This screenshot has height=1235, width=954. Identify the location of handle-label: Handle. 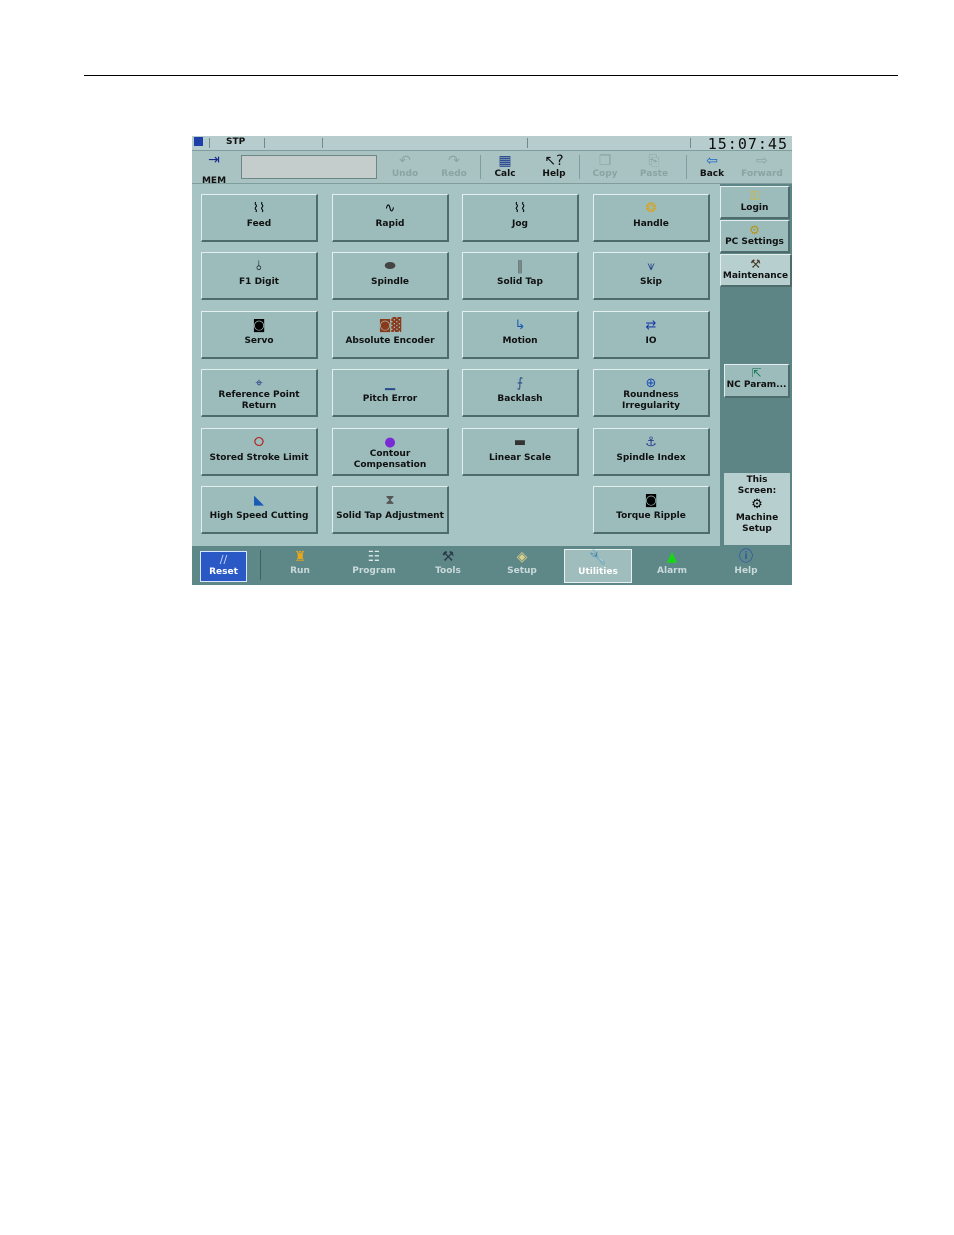
(651, 224).